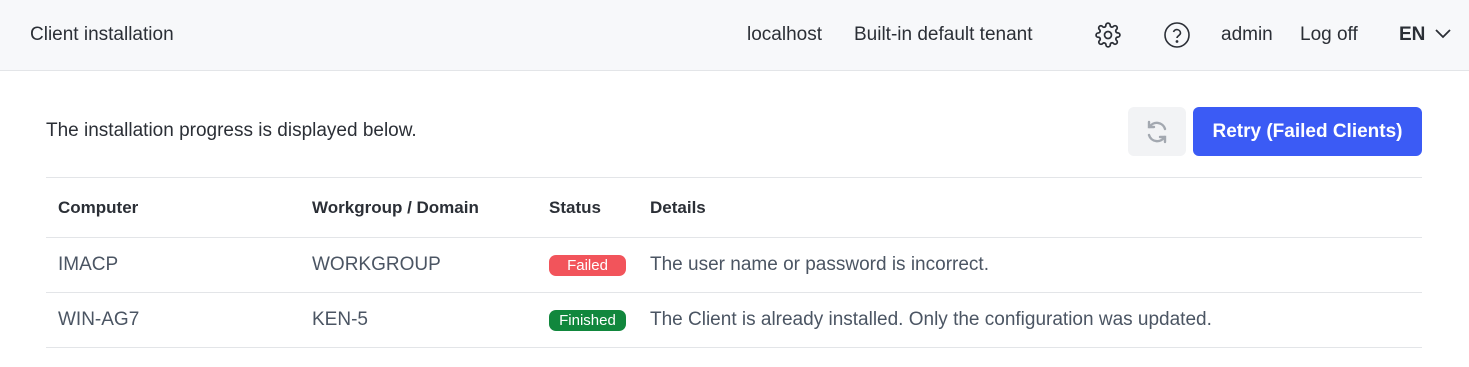 This screenshot has height=367, width=1469. Describe the element at coordinates (1307, 131) in the screenshot. I see `retry-failed-clients-button: Retry (Failed Clients)` at that location.